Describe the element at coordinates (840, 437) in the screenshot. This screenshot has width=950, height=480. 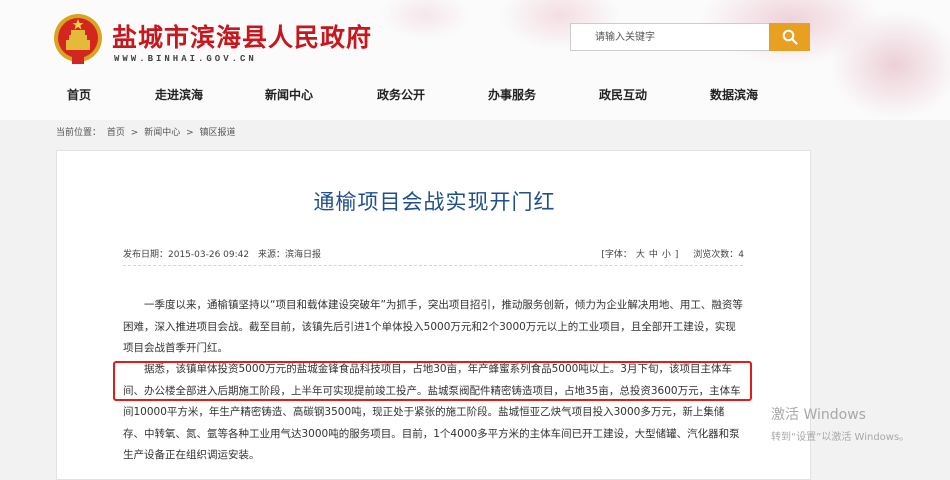
I see `watermark-subtitle: 转到“设置”以激活 Windows。` at that location.